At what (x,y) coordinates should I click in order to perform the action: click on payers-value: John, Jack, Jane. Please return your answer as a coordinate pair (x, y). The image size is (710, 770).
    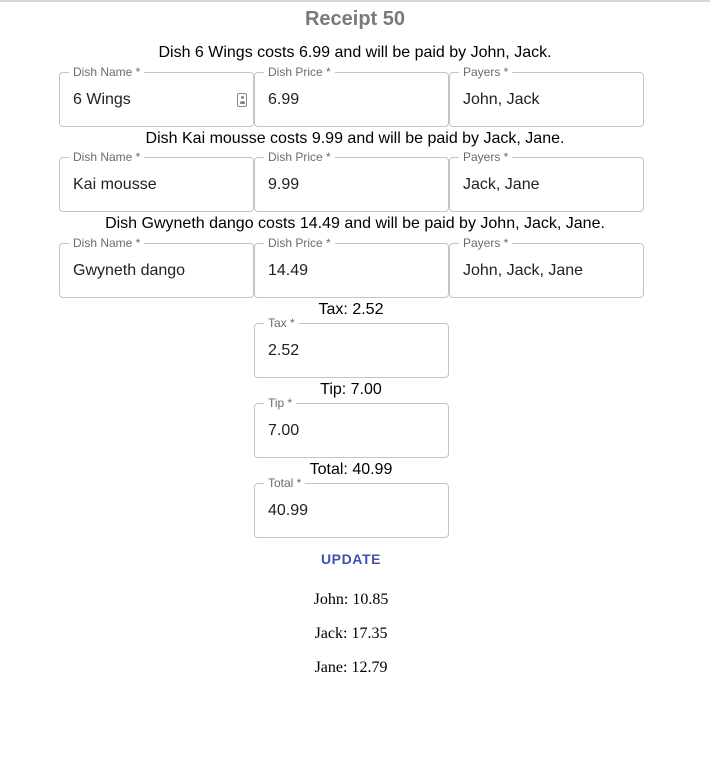
    Looking at the image, I should click on (523, 271).